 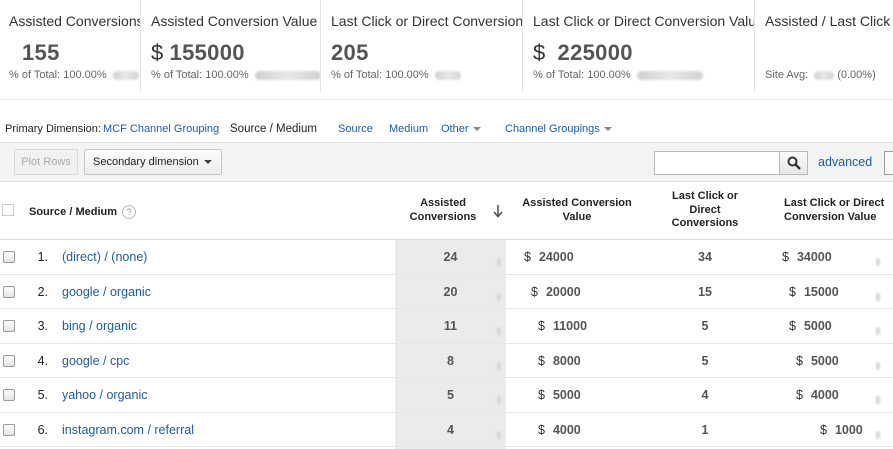 What do you see at coordinates (556, 291) in the screenshot?
I see `cell-assisted-conversion-value: $20000` at bounding box center [556, 291].